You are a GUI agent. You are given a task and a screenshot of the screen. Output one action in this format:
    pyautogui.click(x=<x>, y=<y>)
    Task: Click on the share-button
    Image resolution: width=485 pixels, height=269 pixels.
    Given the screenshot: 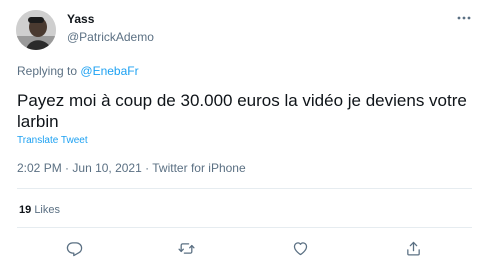 What is the action you would take?
    pyautogui.click(x=413, y=248)
    